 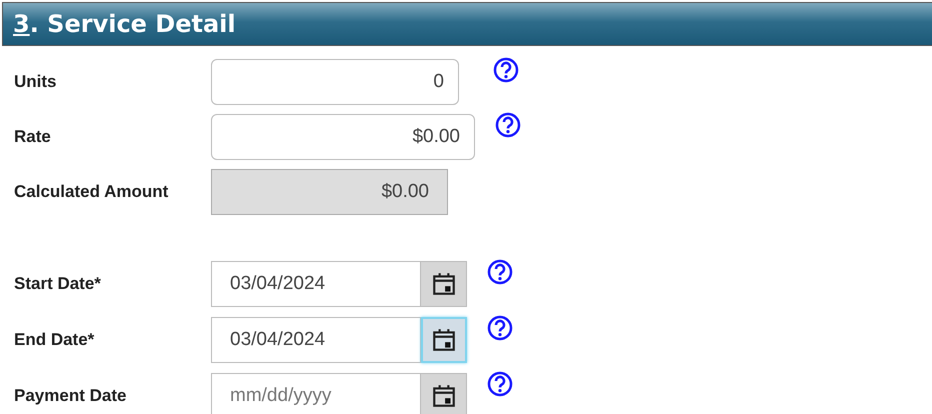 What do you see at coordinates (71, 396) in the screenshot?
I see `field-label: Payment Date` at bounding box center [71, 396].